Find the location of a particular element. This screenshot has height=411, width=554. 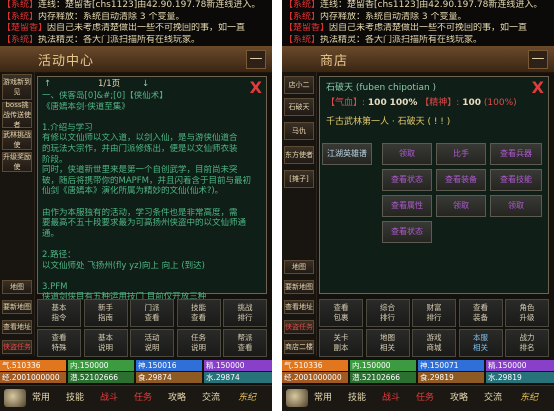

next-page-icon: ↓ is located at coordinates (145, 84).